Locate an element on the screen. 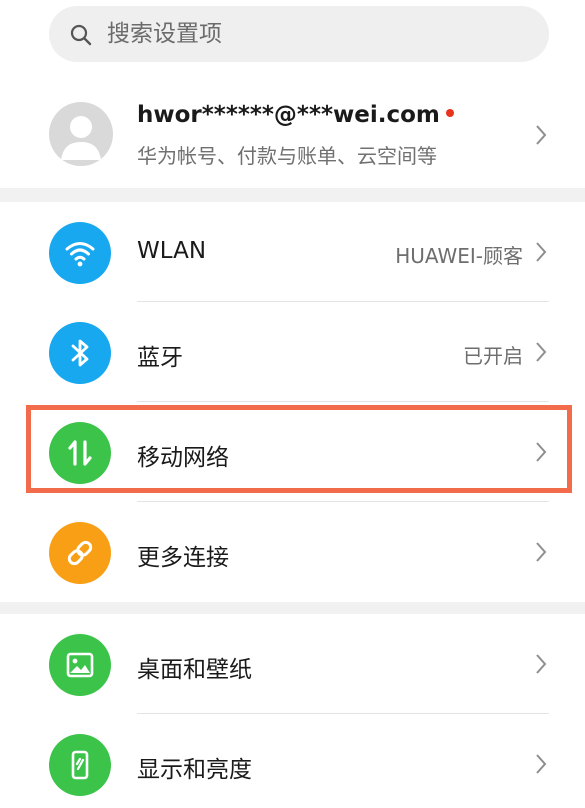  section-divider is located at coordinates (292, 195).